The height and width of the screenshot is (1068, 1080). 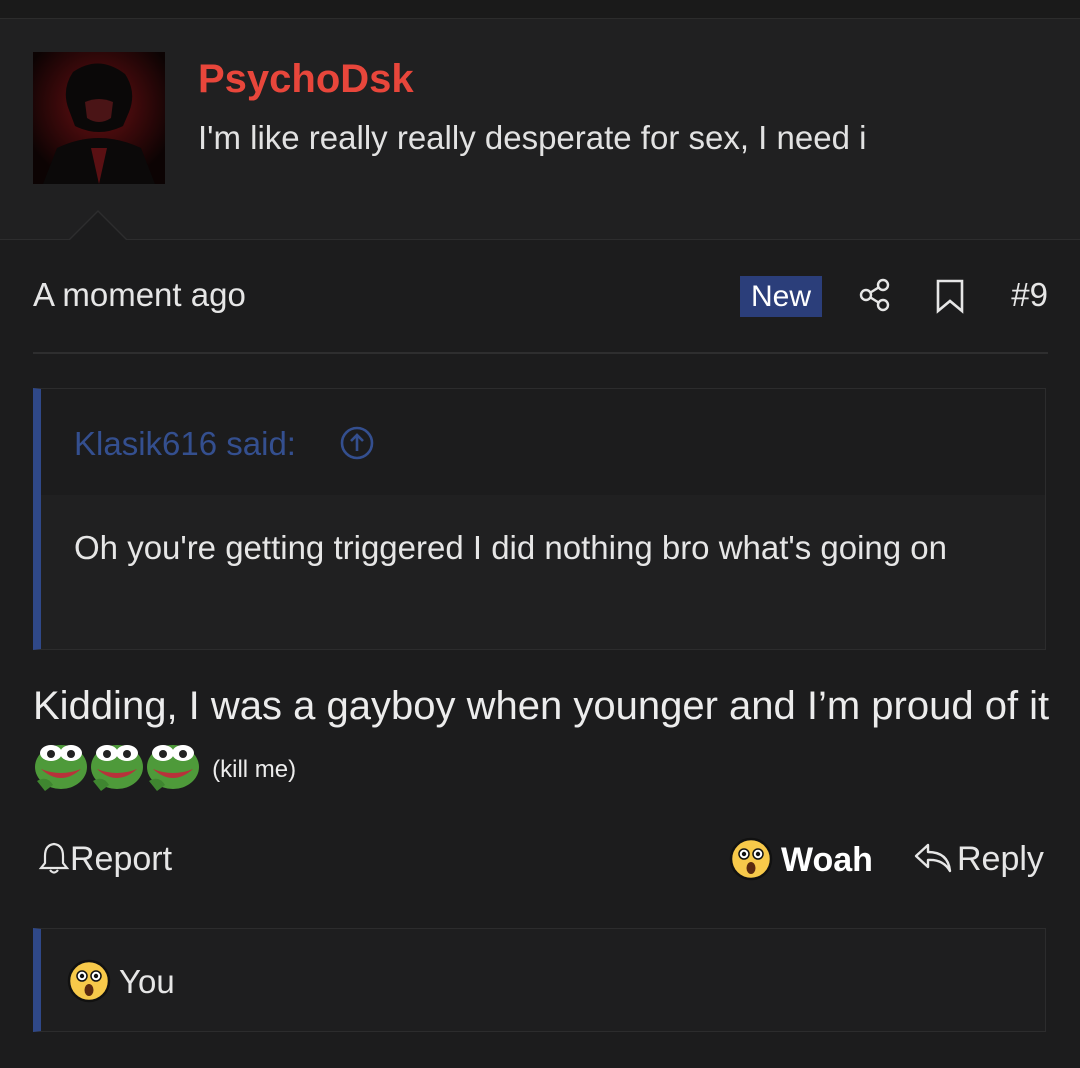 I want to click on share-icon, so click(x=875, y=295).